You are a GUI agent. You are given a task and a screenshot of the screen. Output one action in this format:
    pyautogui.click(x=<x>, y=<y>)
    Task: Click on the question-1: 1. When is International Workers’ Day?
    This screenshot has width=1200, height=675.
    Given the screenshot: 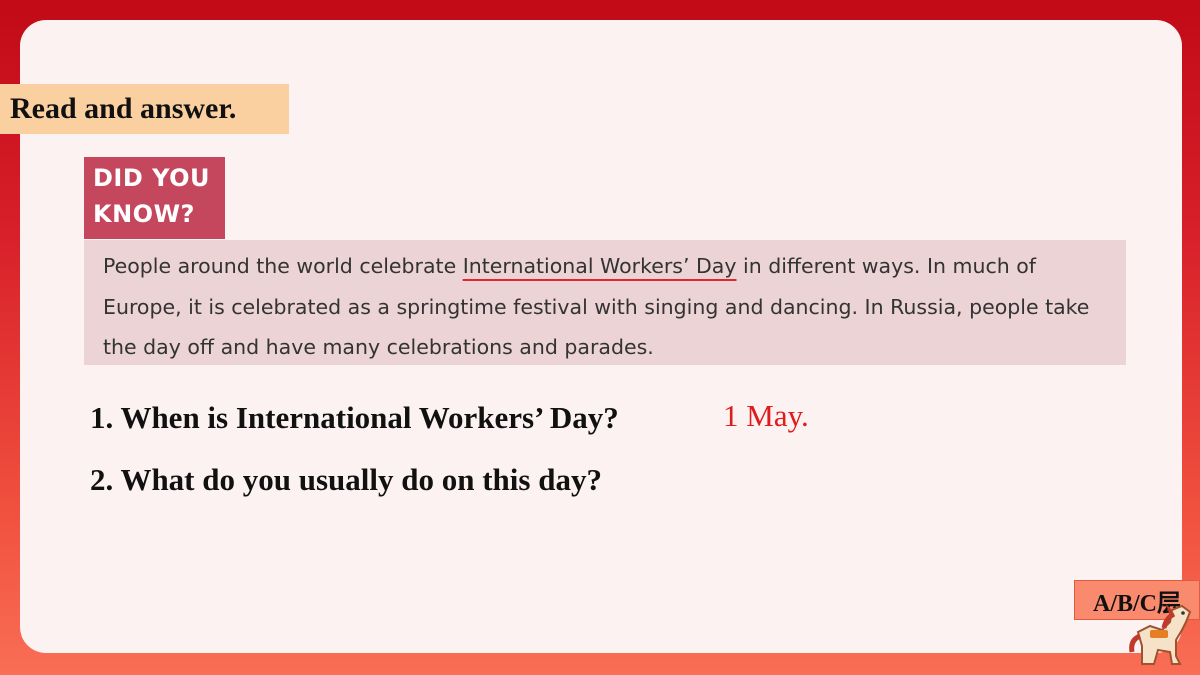 What is the action you would take?
    pyautogui.click(x=354, y=417)
    